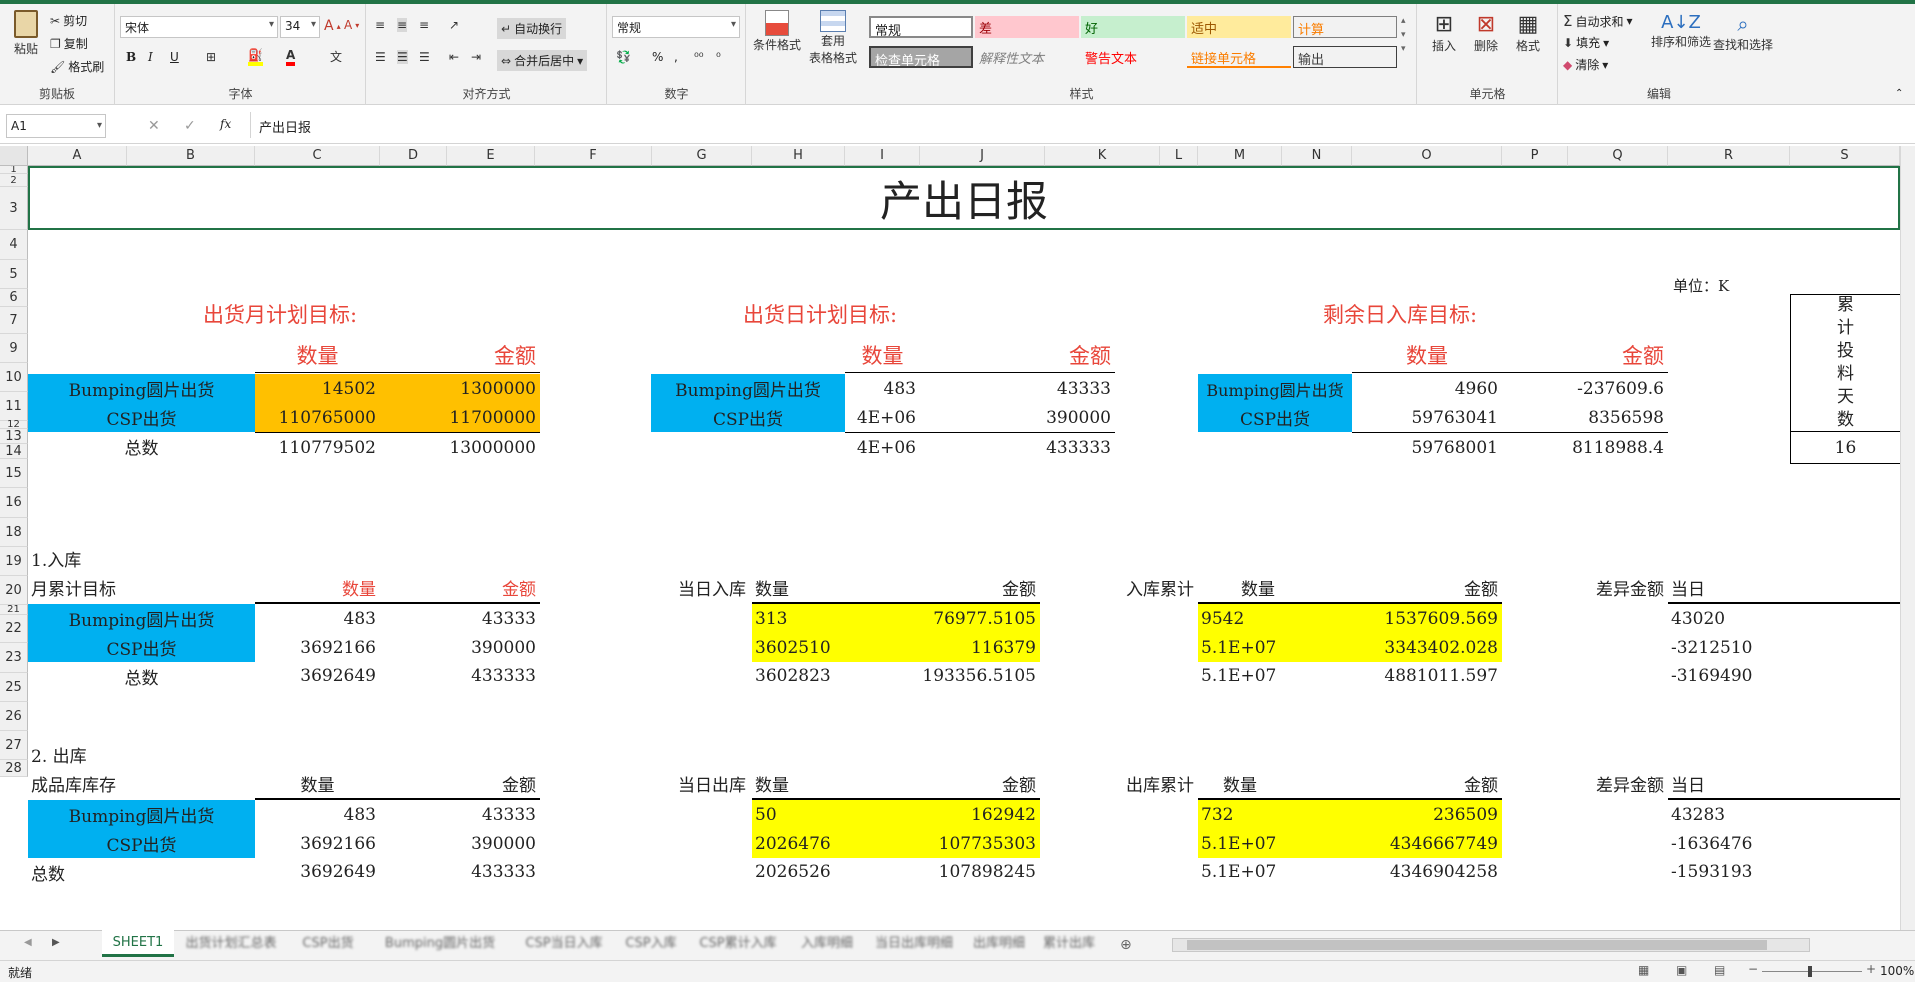 This screenshot has height=982, width=1915. I want to click on d-qty-header: 数量, so click(882, 355).